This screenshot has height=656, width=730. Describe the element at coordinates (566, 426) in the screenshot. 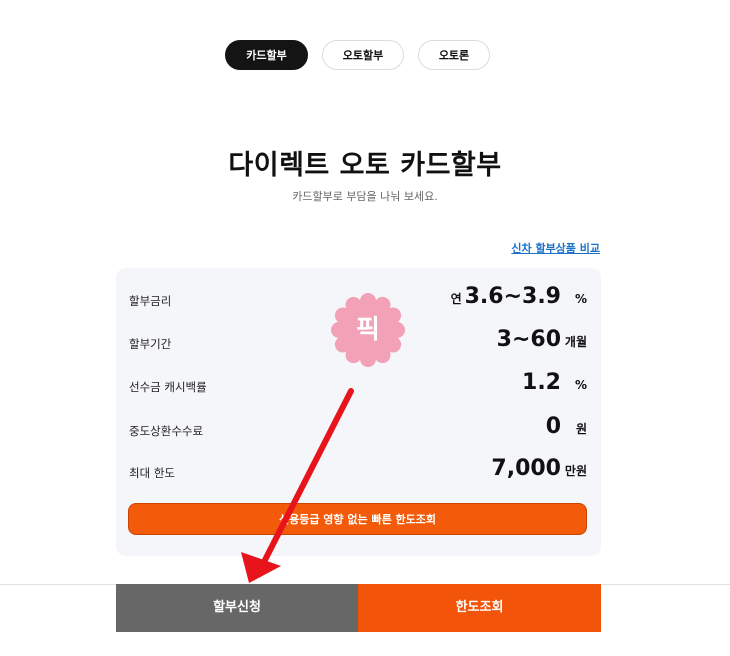

I see `prepayment-fee-value: 0원` at that location.